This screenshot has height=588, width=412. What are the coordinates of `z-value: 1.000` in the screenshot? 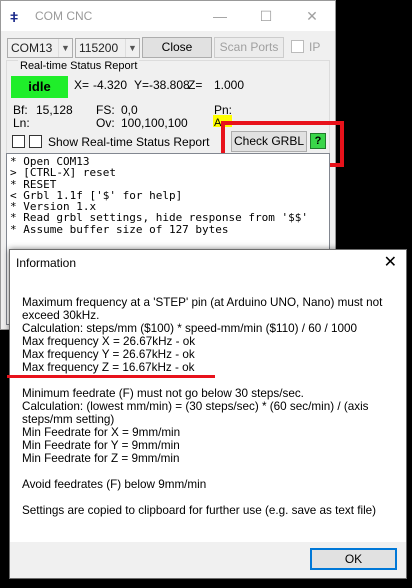 It's located at (229, 85).